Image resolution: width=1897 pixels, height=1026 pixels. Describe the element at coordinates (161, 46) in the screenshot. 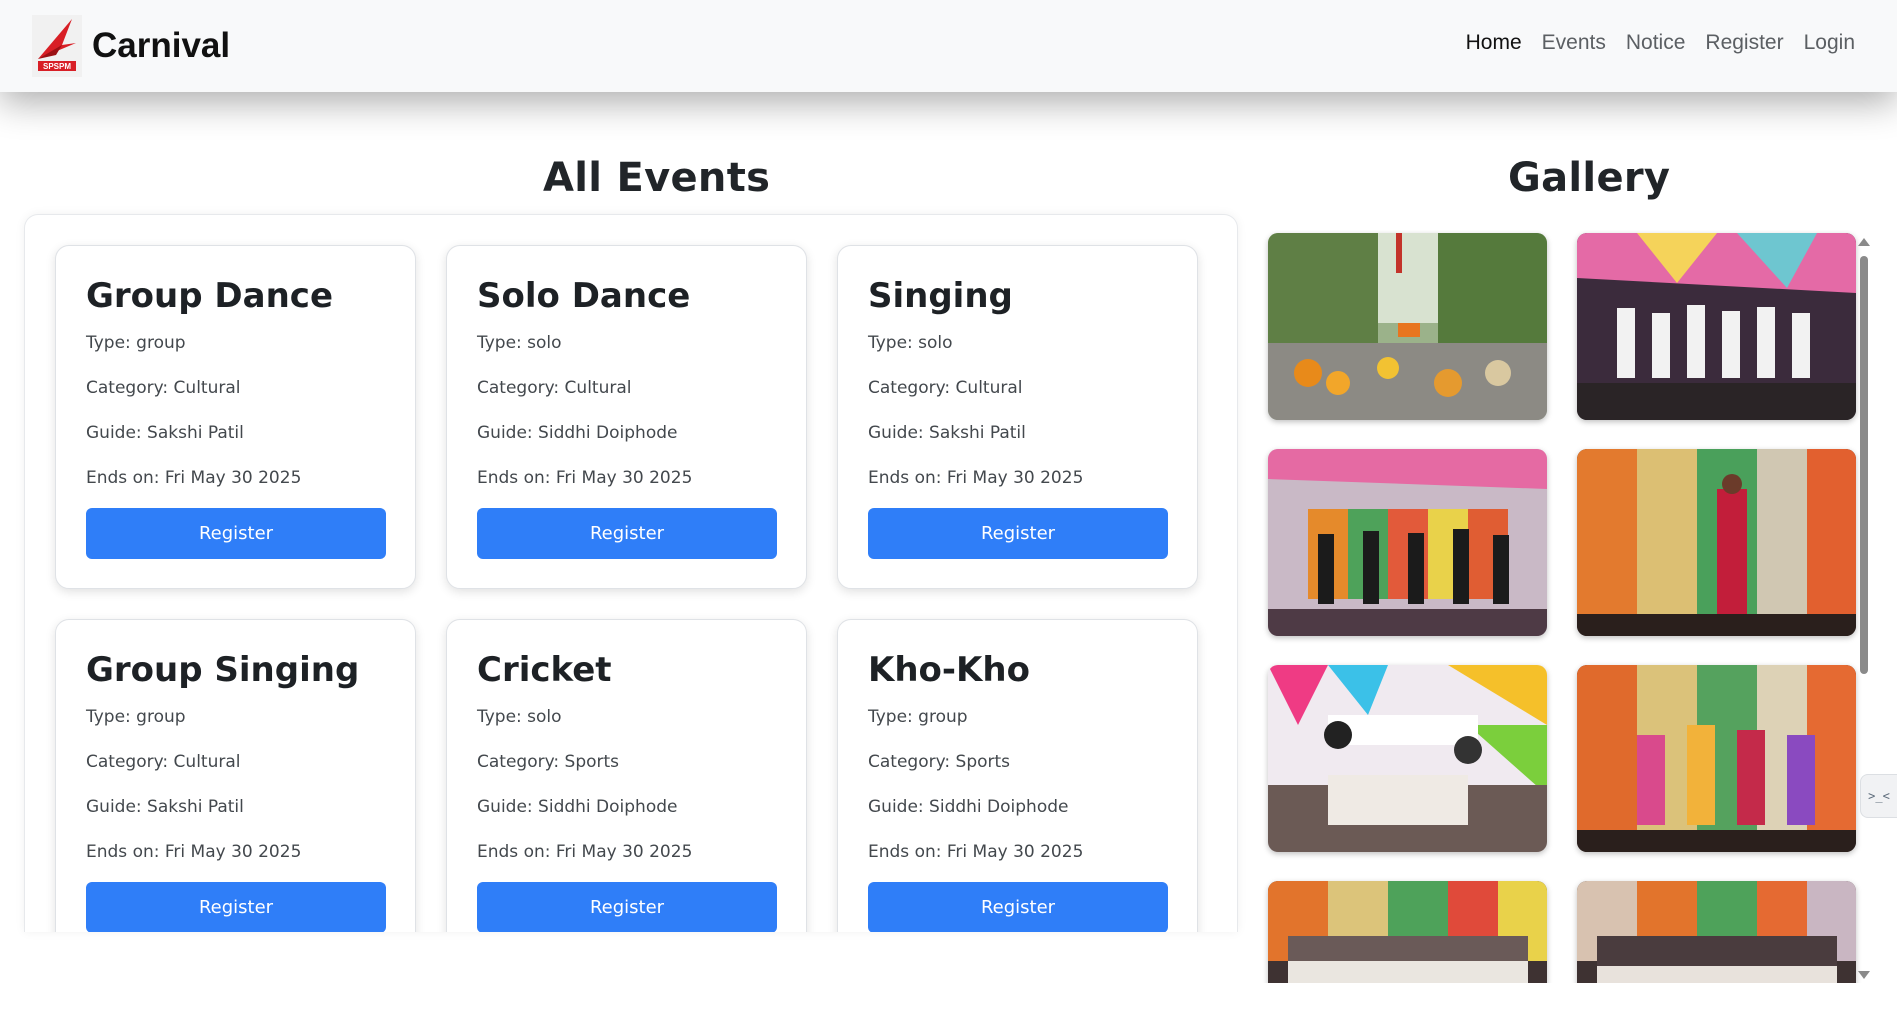

I see `brand-name: Carnival` at that location.